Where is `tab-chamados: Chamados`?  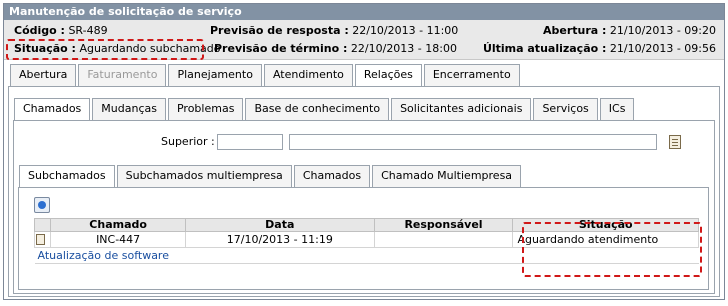 tab-chamados: Chamados is located at coordinates (52, 109).